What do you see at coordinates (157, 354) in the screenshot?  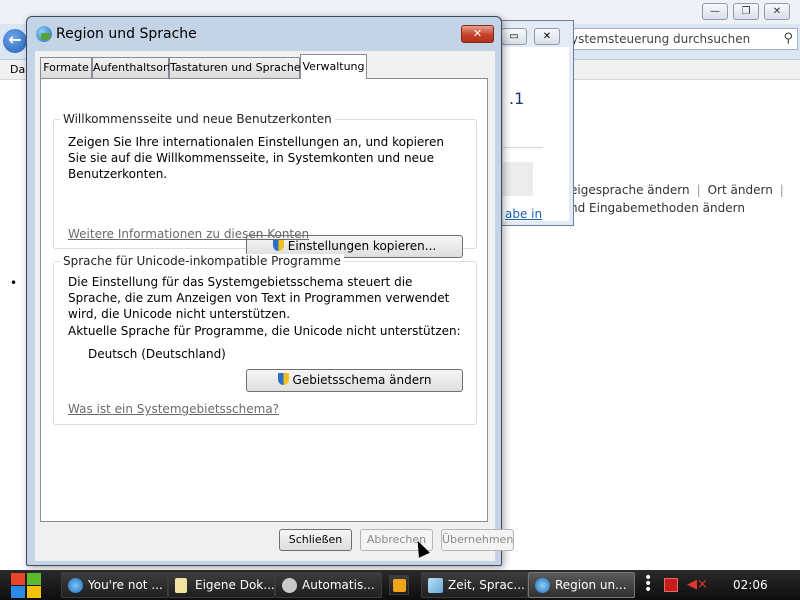 I see `current-language-value: Deutsch (Deutschland)` at bounding box center [157, 354].